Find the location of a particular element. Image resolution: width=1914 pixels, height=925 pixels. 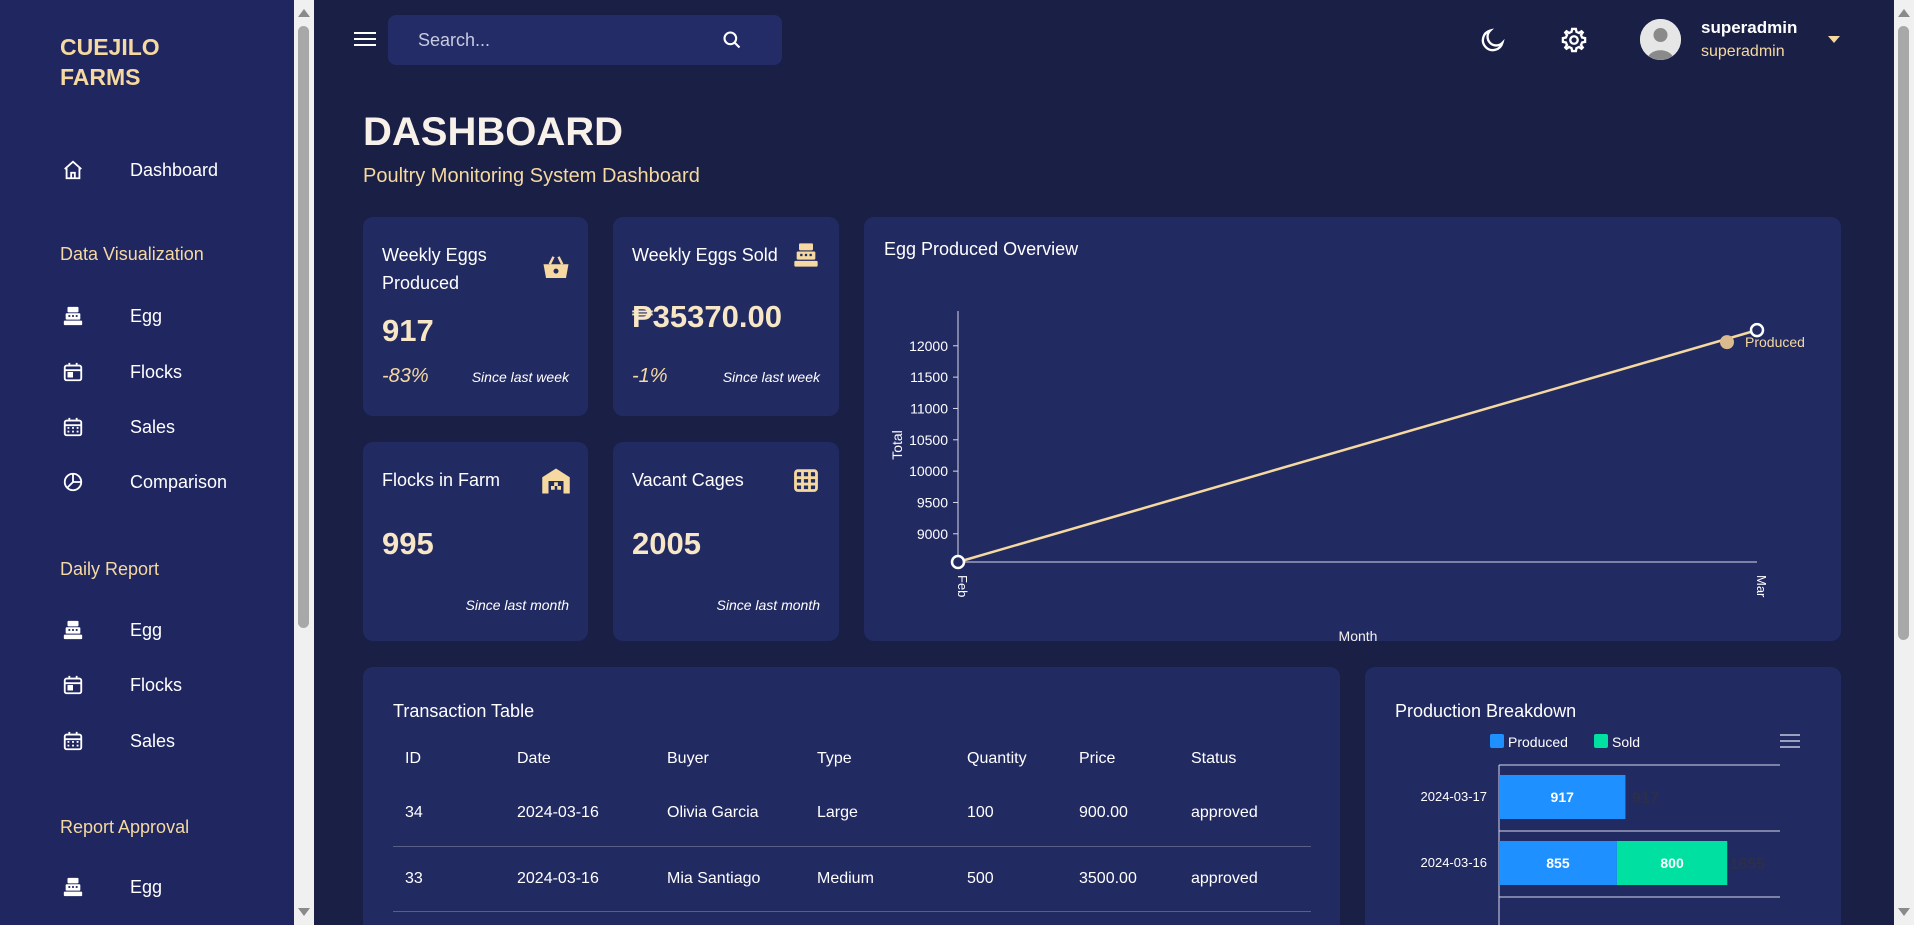

column-header: Buyer is located at coordinates (730, 759).